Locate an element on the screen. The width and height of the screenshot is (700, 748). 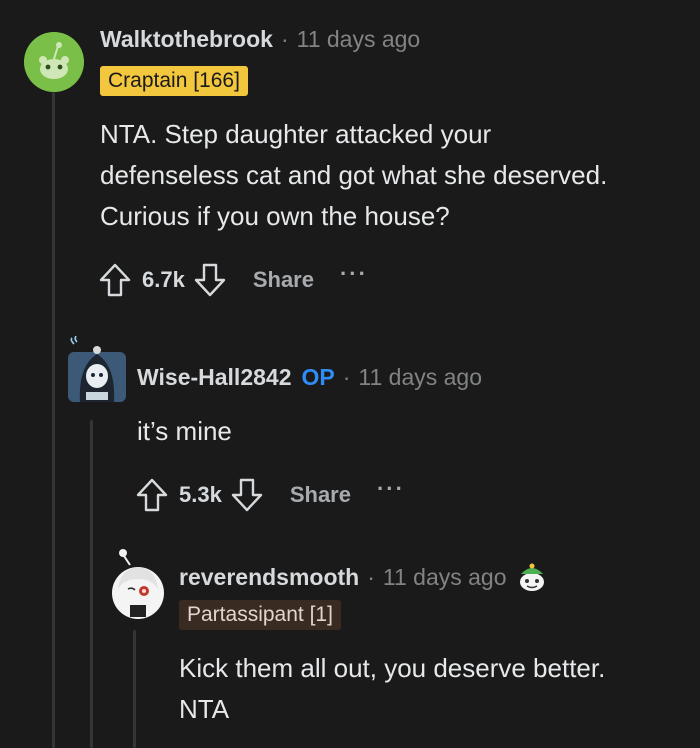
vote-score: 6.7k is located at coordinates (163, 279).